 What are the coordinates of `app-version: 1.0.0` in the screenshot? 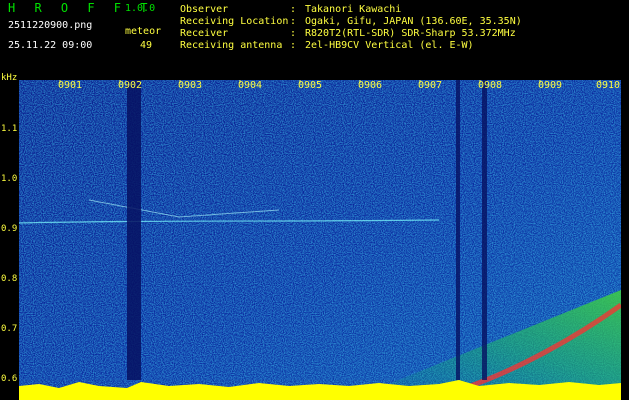 It's located at (140, 8).